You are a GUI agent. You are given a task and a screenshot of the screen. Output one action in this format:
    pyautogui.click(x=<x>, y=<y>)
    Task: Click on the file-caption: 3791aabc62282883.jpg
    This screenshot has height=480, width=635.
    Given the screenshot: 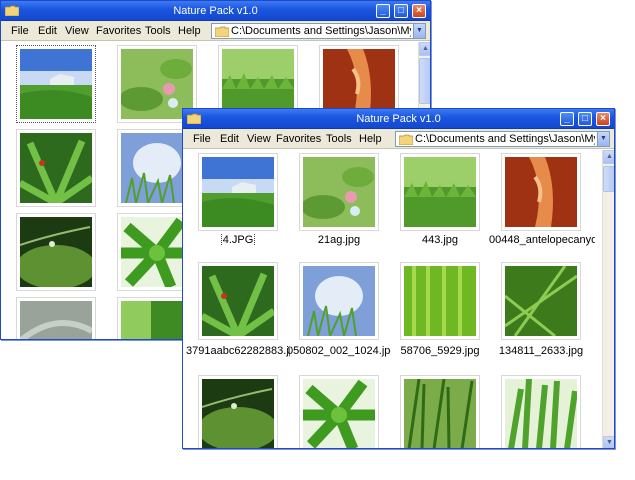 What is the action you would take?
    pyautogui.click(x=238, y=351)
    